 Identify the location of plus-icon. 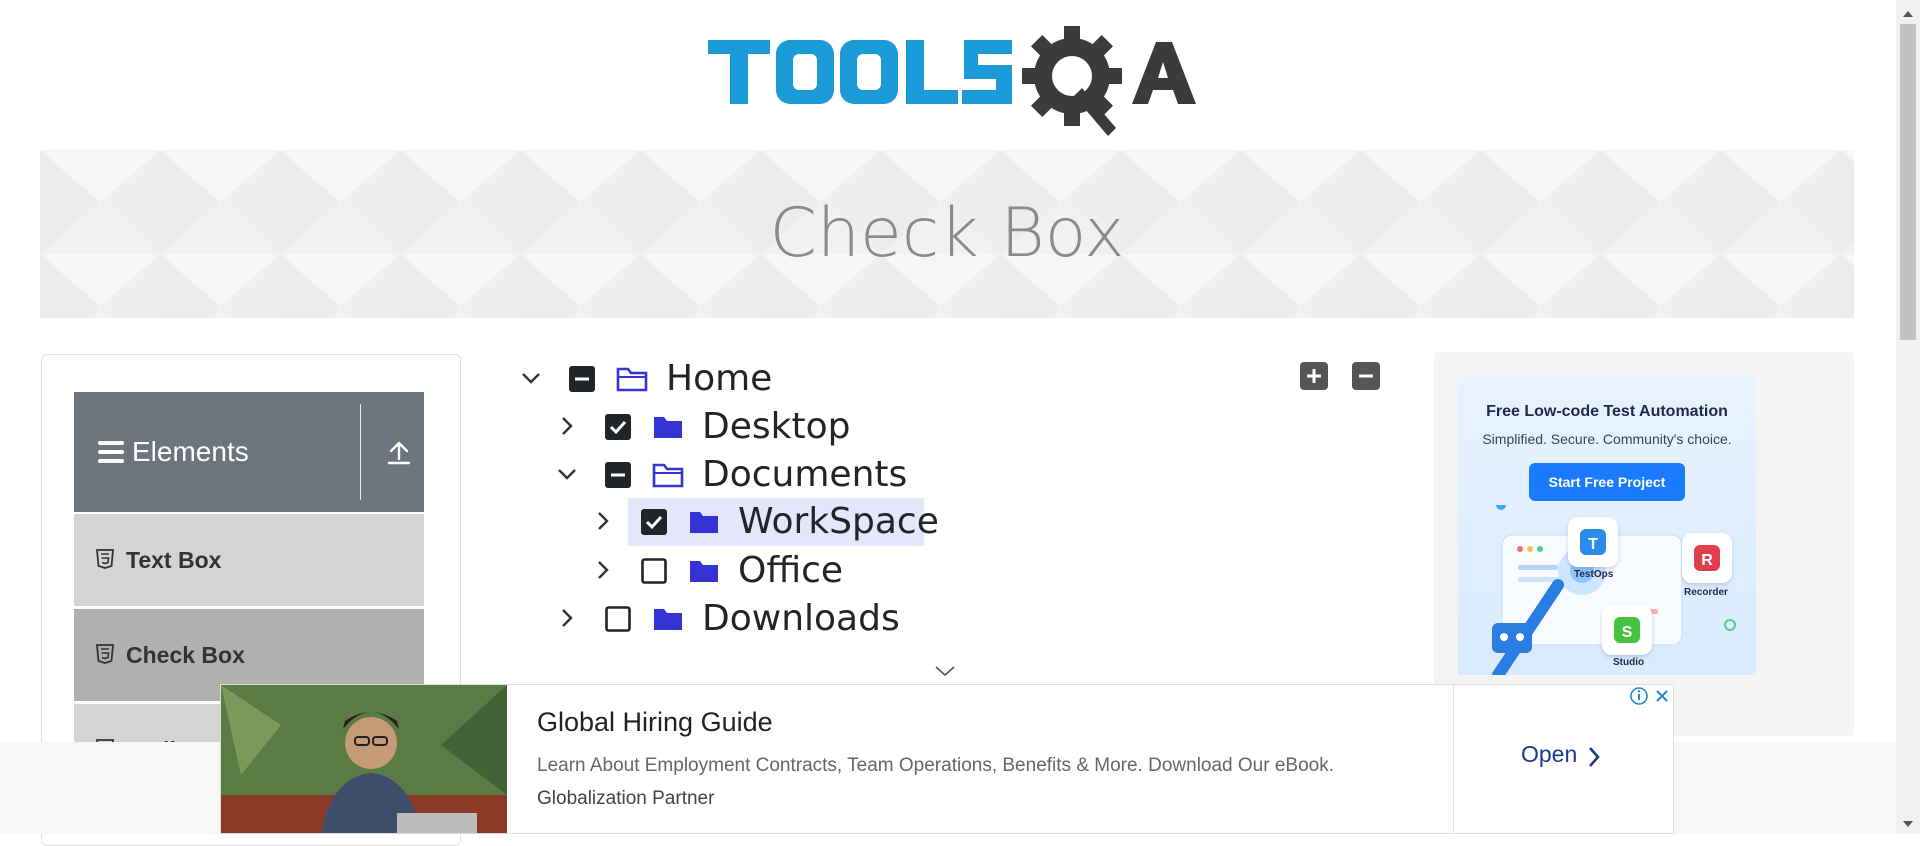
(1314, 376).